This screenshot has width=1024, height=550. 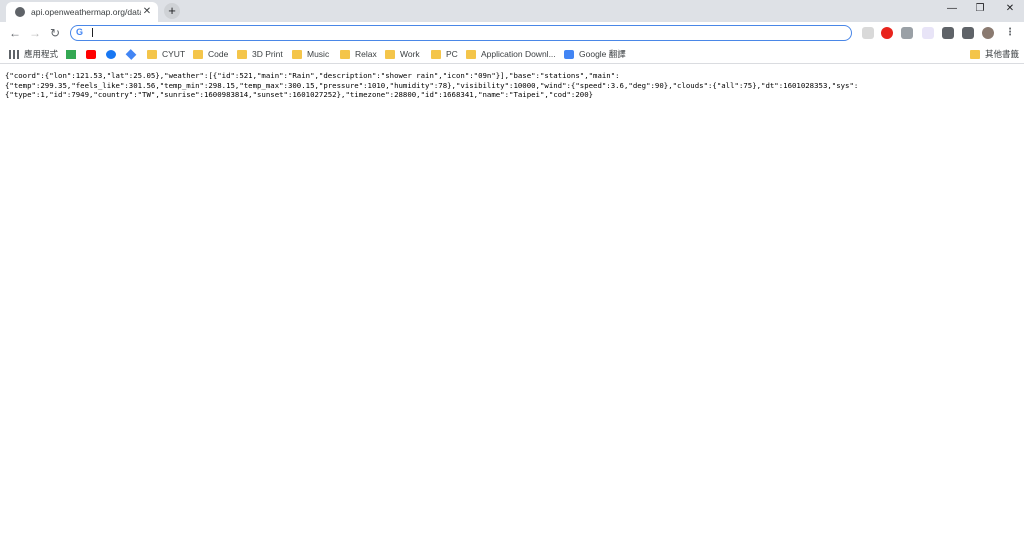 What do you see at coordinates (444, 54) in the screenshot?
I see `bookmark-folder: PC` at bounding box center [444, 54].